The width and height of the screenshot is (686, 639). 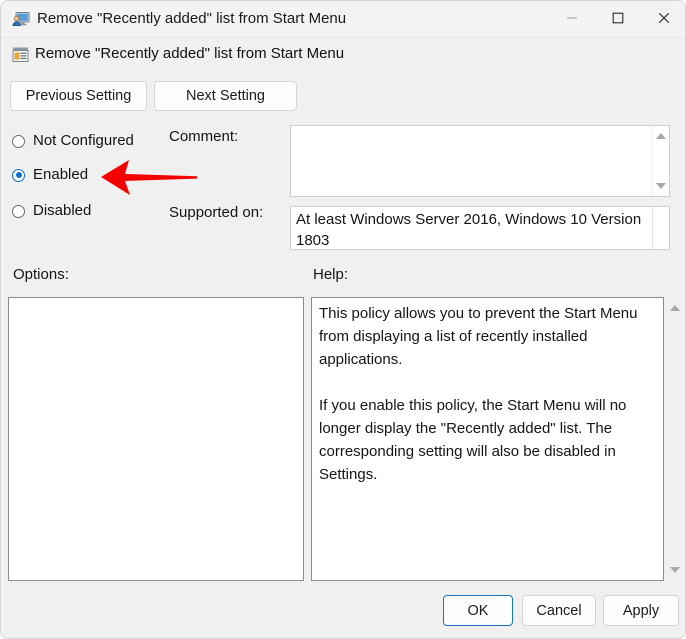 What do you see at coordinates (559, 610) in the screenshot?
I see `cancel-button: Cancel` at bounding box center [559, 610].